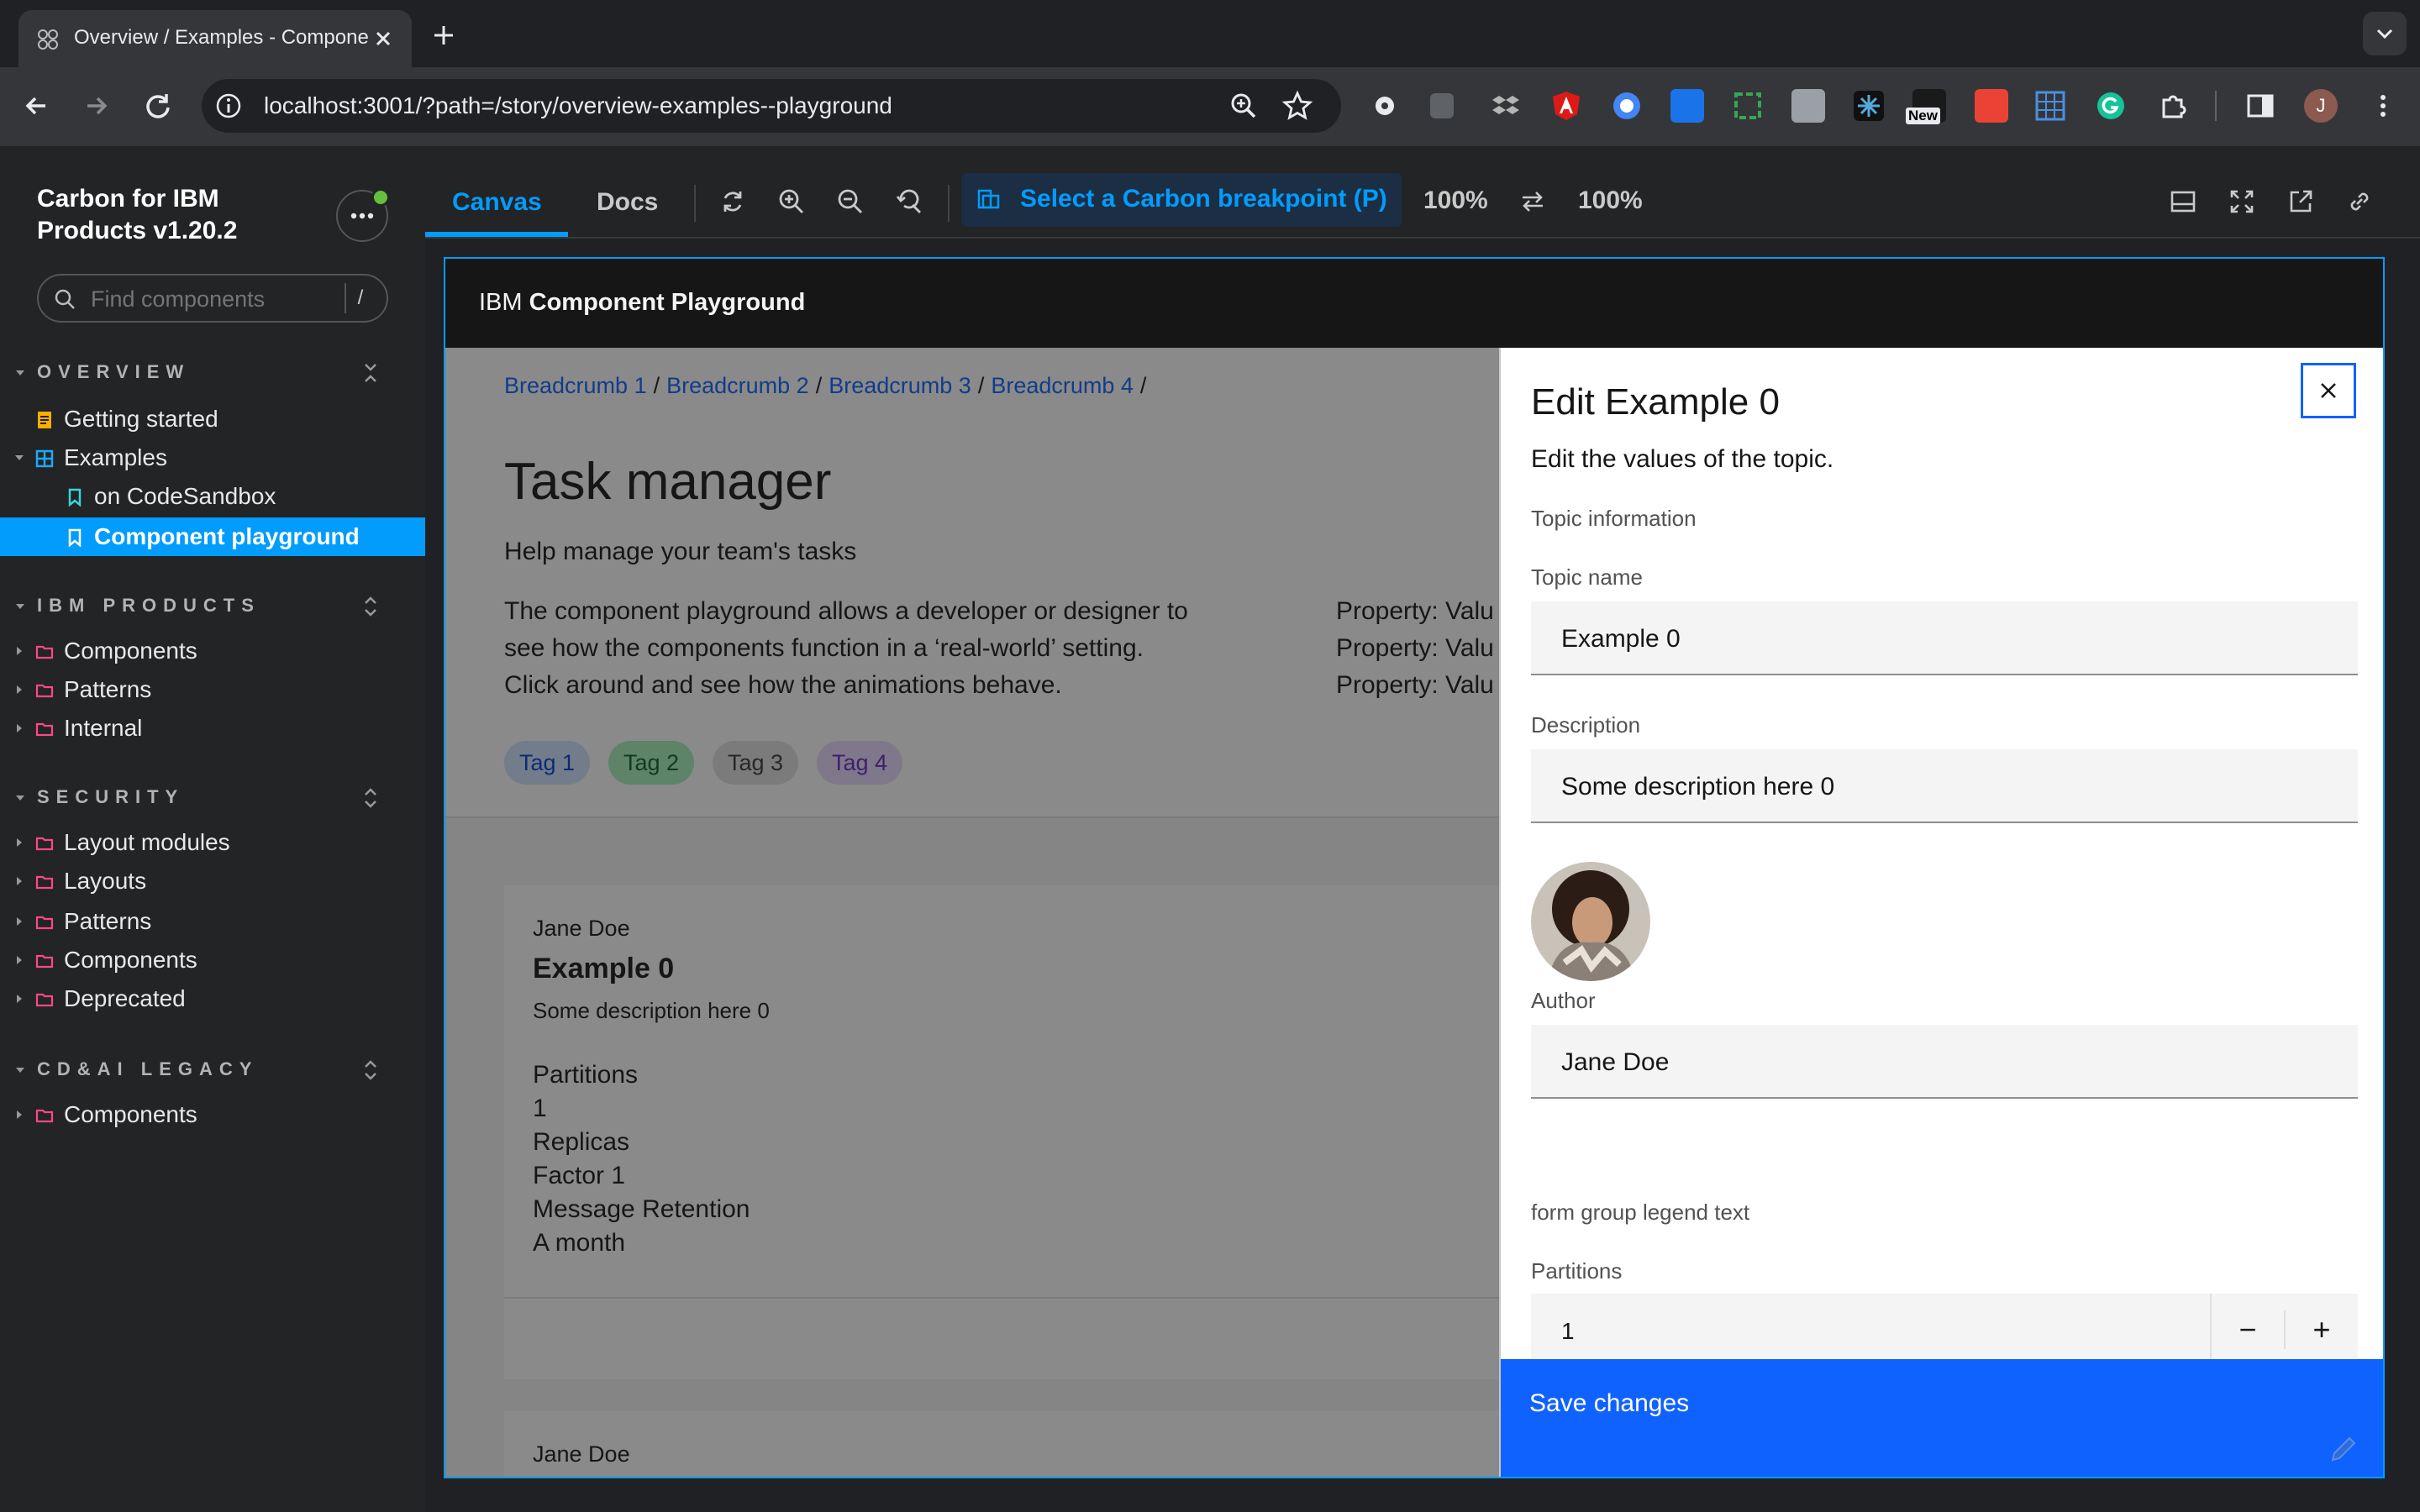 The image size is (2420, 1512). I want to click on viewport-height: 100%, so click(1610, 200).